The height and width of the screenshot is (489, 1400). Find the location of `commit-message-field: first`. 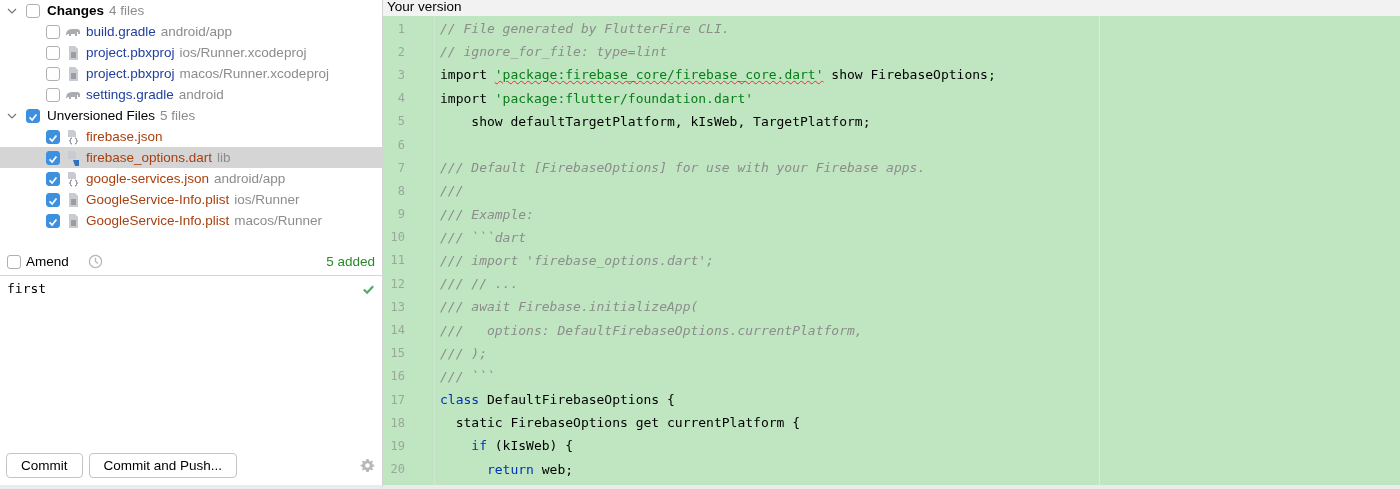

commit-message-field: first is located at coordinates (191, 364).